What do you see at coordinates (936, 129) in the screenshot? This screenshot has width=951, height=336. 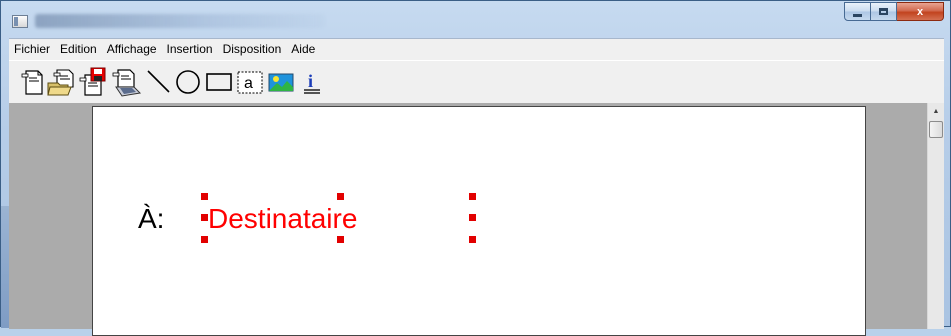 I see `scroll-thumb` at bounding box center [936, 129].